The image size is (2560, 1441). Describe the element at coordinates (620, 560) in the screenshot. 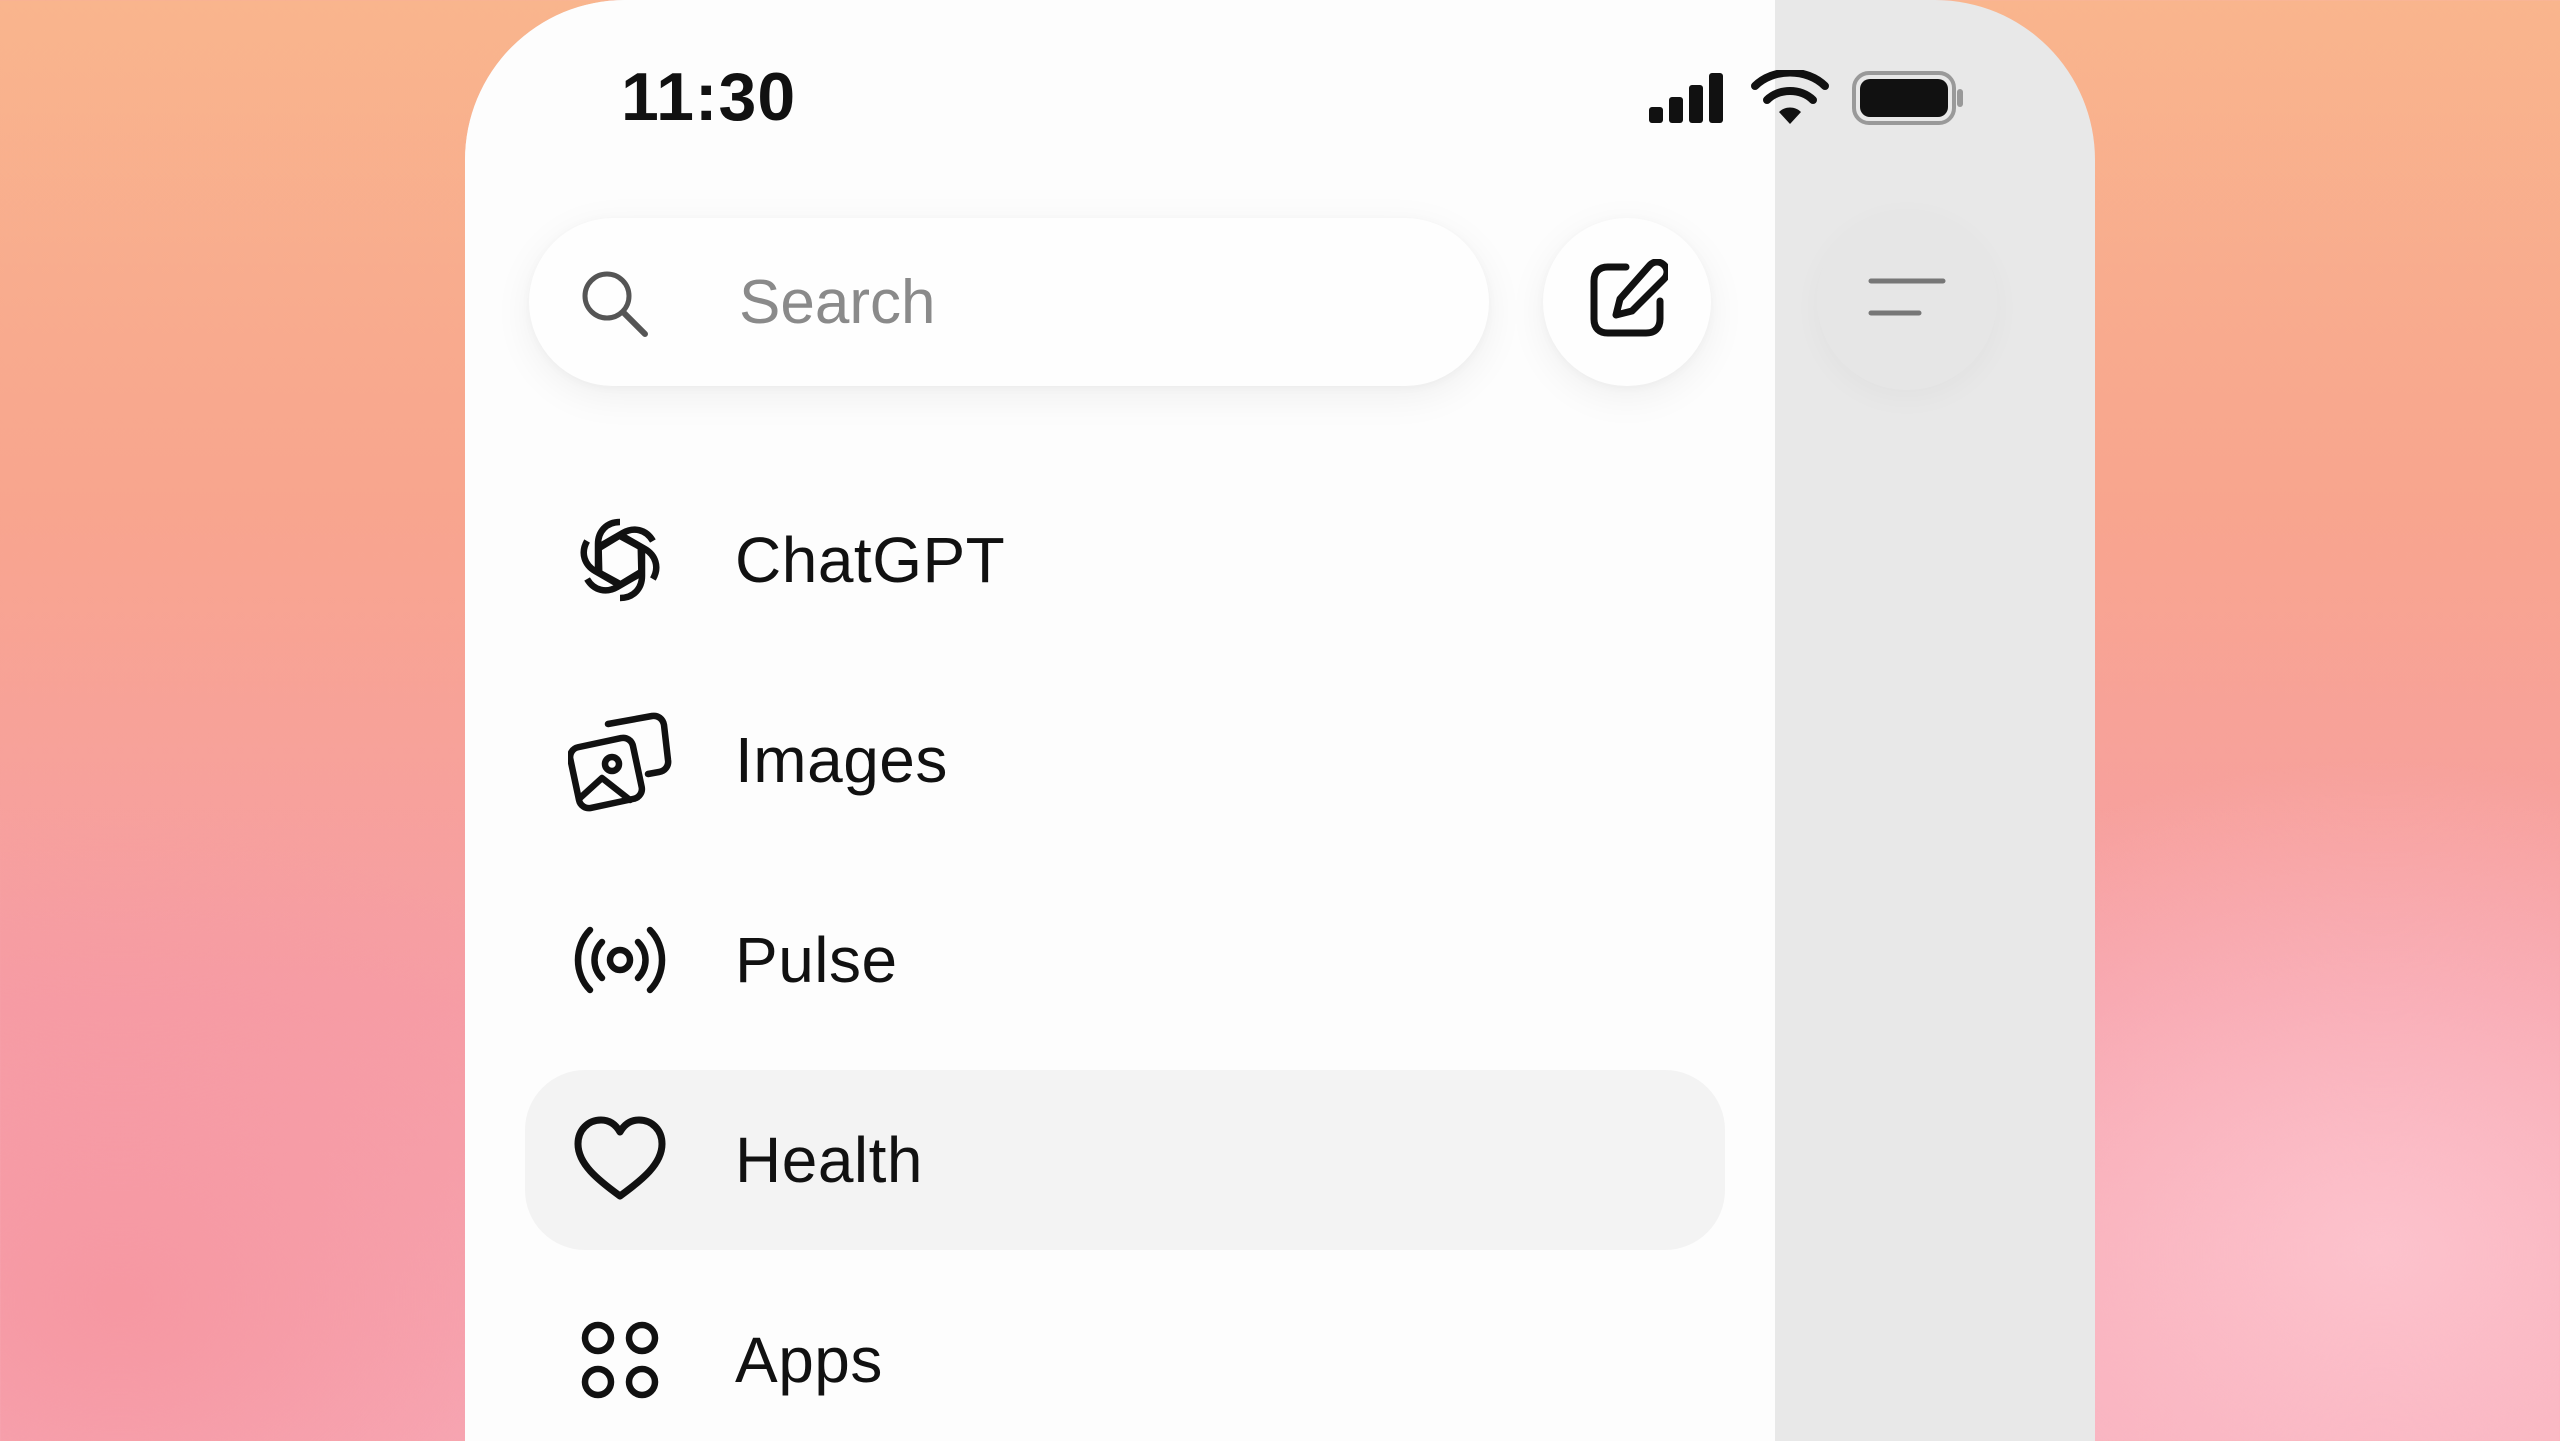

I see `openai-logo-icon` at that location.